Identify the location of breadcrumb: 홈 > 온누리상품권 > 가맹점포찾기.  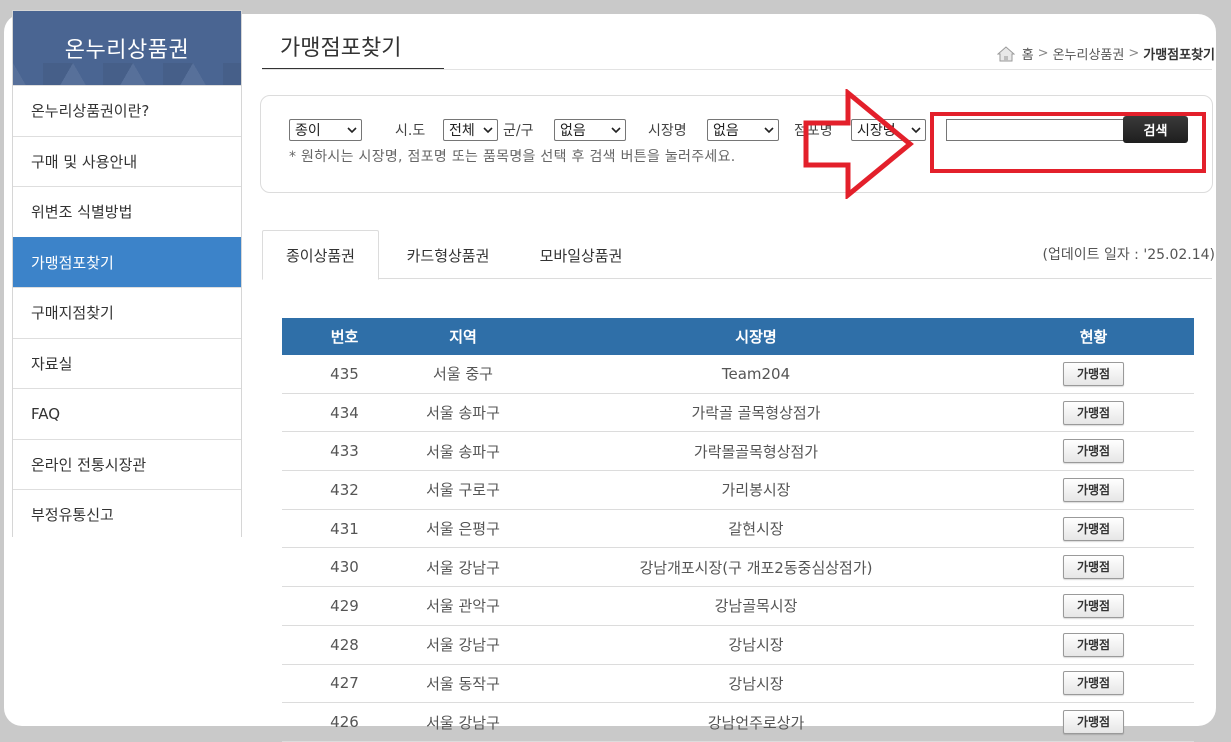
(1105, 53).